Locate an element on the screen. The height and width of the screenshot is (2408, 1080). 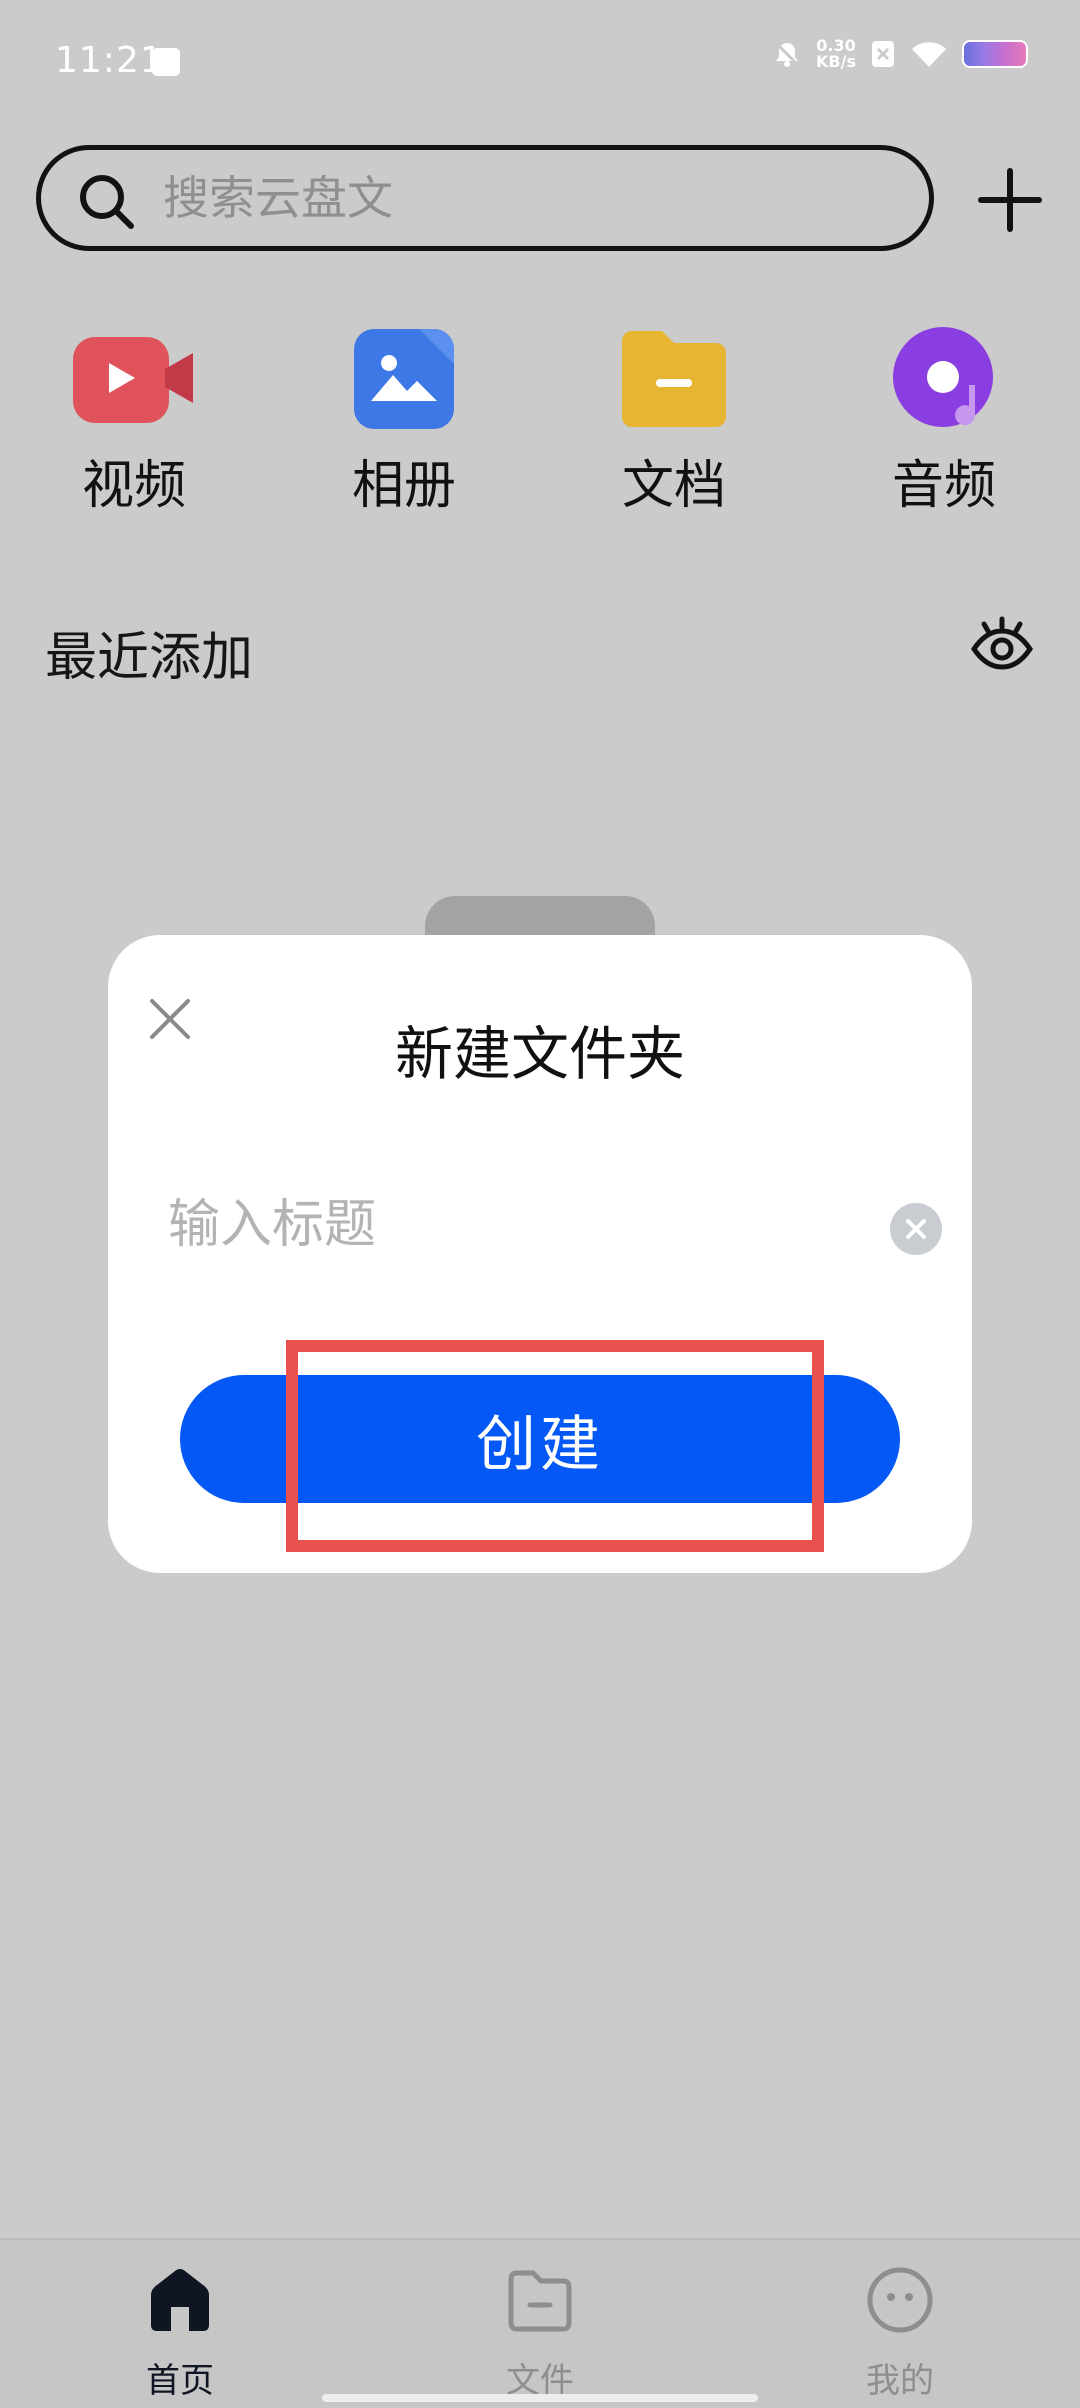
folder-title-input is located at coordinates (508, 1225).